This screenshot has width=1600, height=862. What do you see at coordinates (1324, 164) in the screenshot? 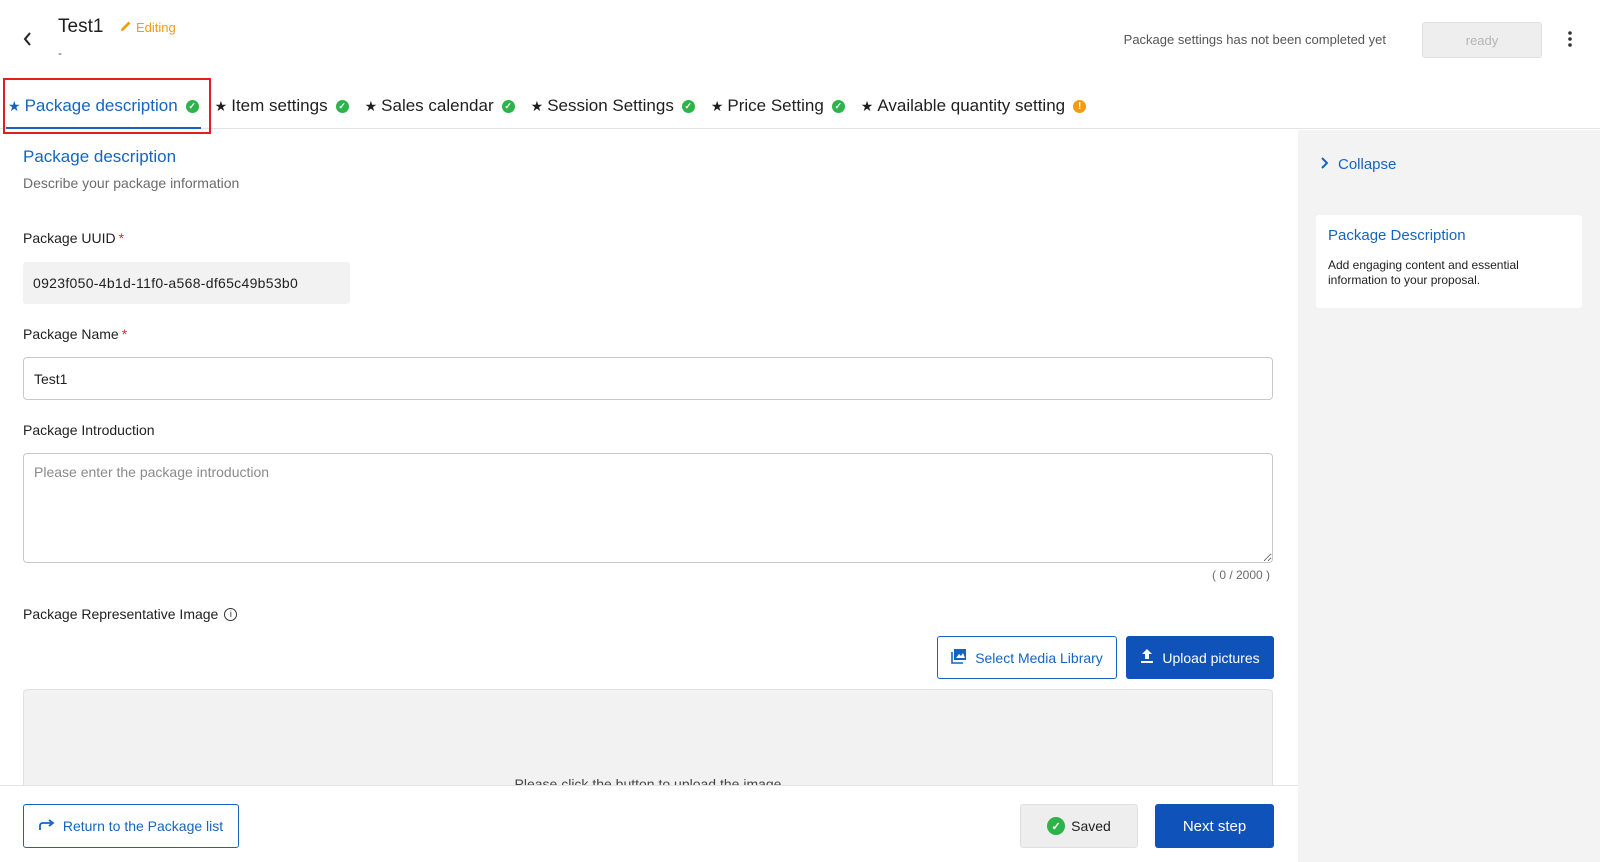
I see `chevron-right-icon` at bounding box center [1324, 164].